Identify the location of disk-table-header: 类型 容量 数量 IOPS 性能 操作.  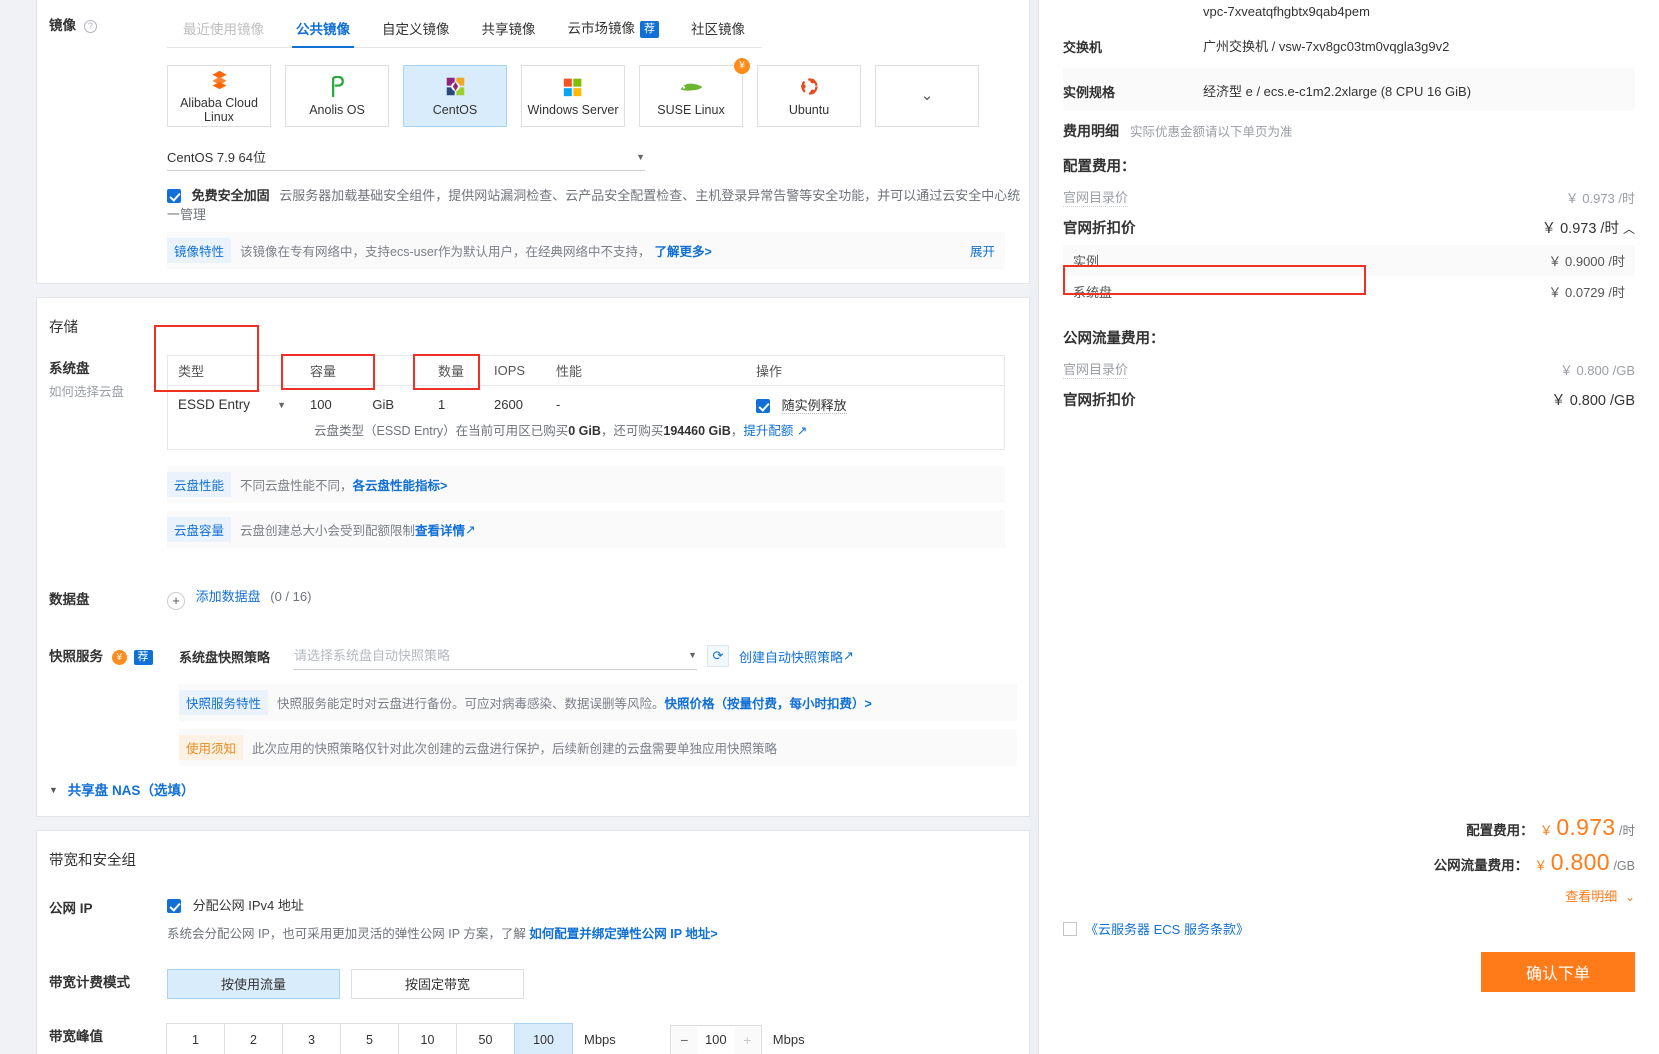
(586, 371).